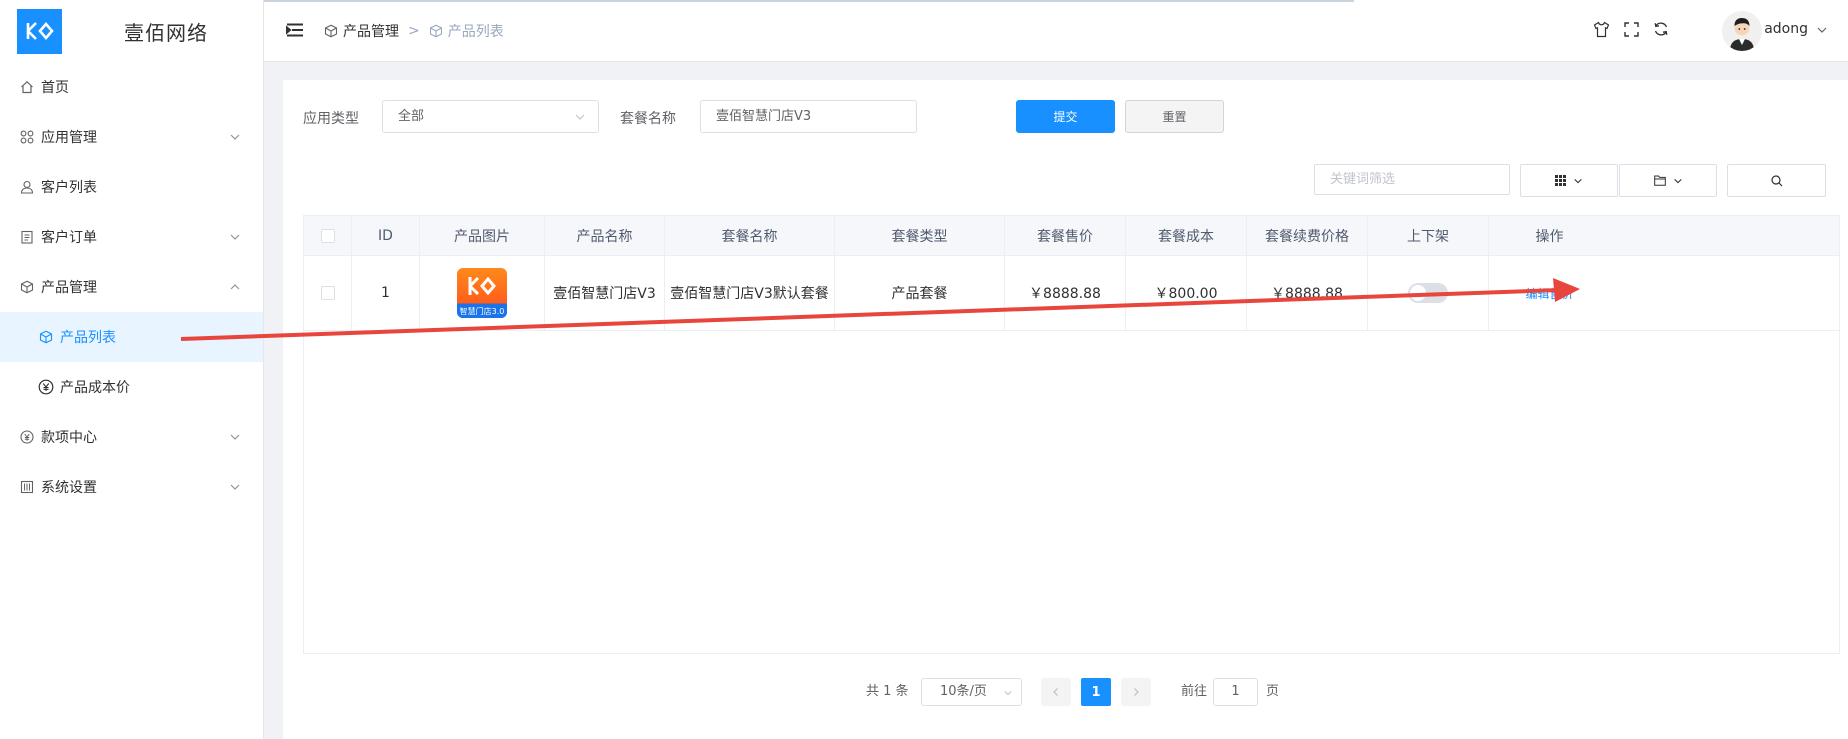 This screenshot has height=739, width=1848. Describe the element at coordinates (1307, 235) in the screenshot. I see `column-header: 套餐续费价格` at that location.